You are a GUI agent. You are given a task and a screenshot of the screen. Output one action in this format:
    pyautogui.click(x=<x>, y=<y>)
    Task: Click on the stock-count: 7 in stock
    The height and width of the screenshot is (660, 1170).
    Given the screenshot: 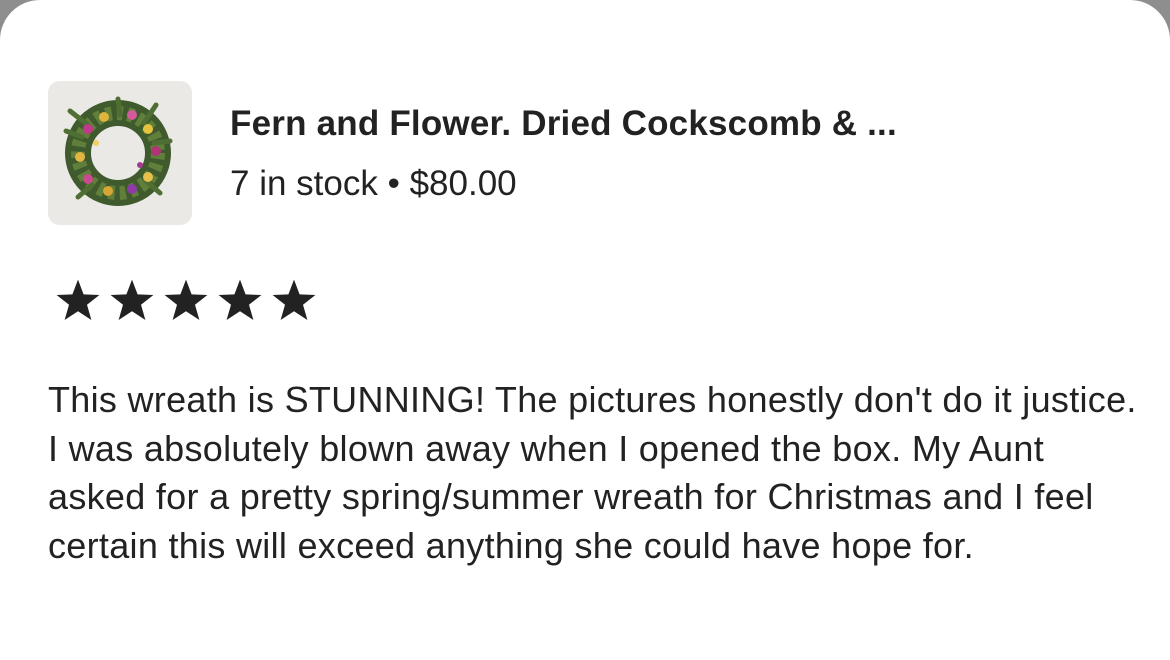 What is the action you would take?
    pyautogui.click(x=304, y=183)
    